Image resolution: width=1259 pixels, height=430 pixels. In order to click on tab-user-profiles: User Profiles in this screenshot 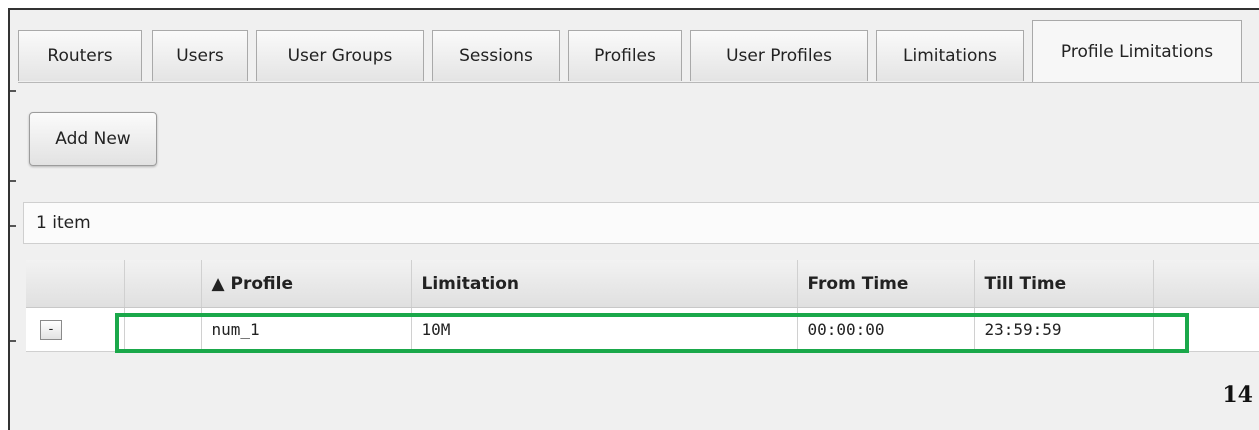, I will do `click(779, 55)`.